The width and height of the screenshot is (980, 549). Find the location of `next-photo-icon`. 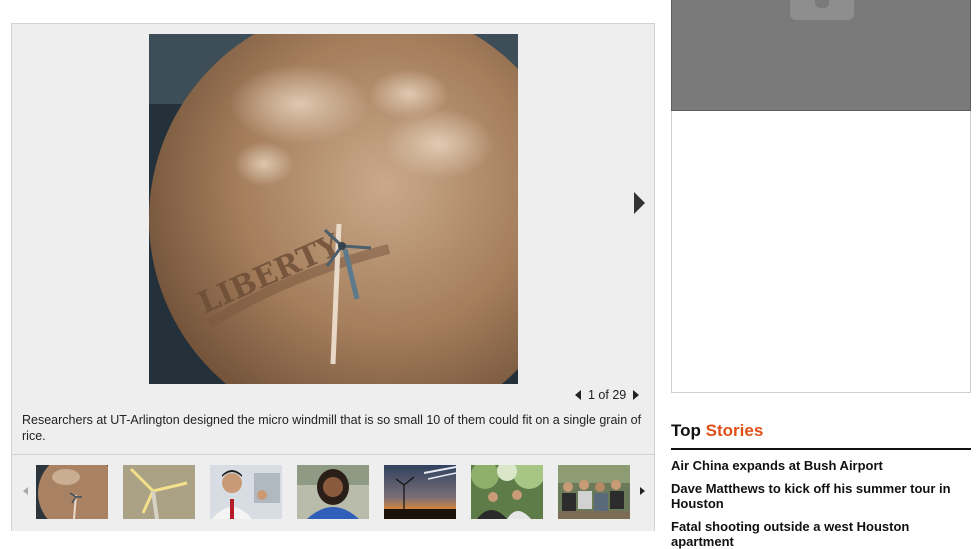

next-photo-icon is located at coordinates (636, 395).